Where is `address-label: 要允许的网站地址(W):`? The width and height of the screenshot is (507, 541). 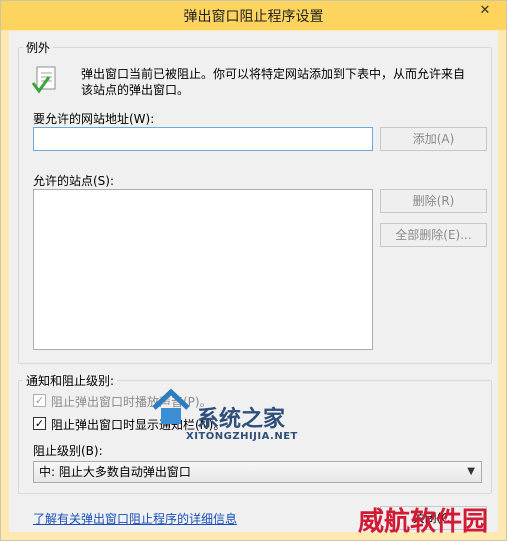
address-label: 要允许的网站地址(W): is located at coordinates (94, 119).